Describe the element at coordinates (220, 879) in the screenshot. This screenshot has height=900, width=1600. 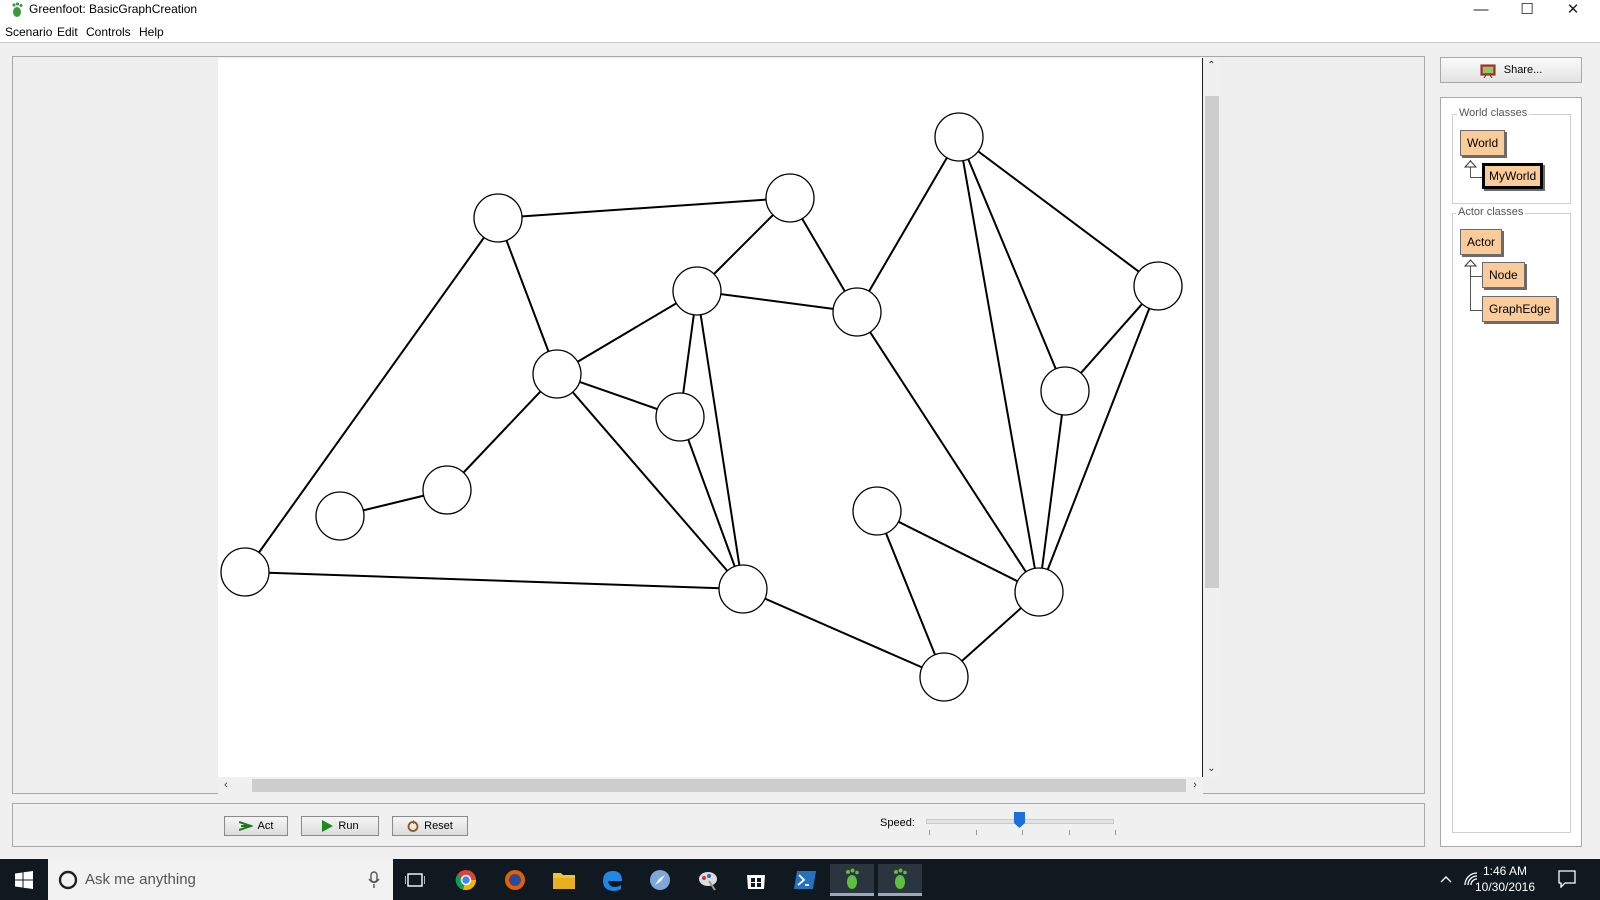
I see `search-box: Ask me anything` at that location.